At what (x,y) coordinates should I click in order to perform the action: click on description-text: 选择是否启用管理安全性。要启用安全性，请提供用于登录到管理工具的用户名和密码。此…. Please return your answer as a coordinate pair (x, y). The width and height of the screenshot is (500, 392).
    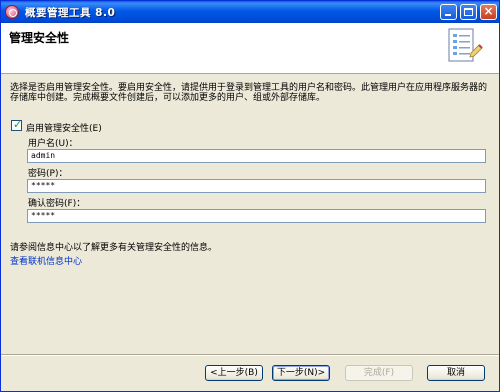
    Looking at the image, I should click on (249, 93).